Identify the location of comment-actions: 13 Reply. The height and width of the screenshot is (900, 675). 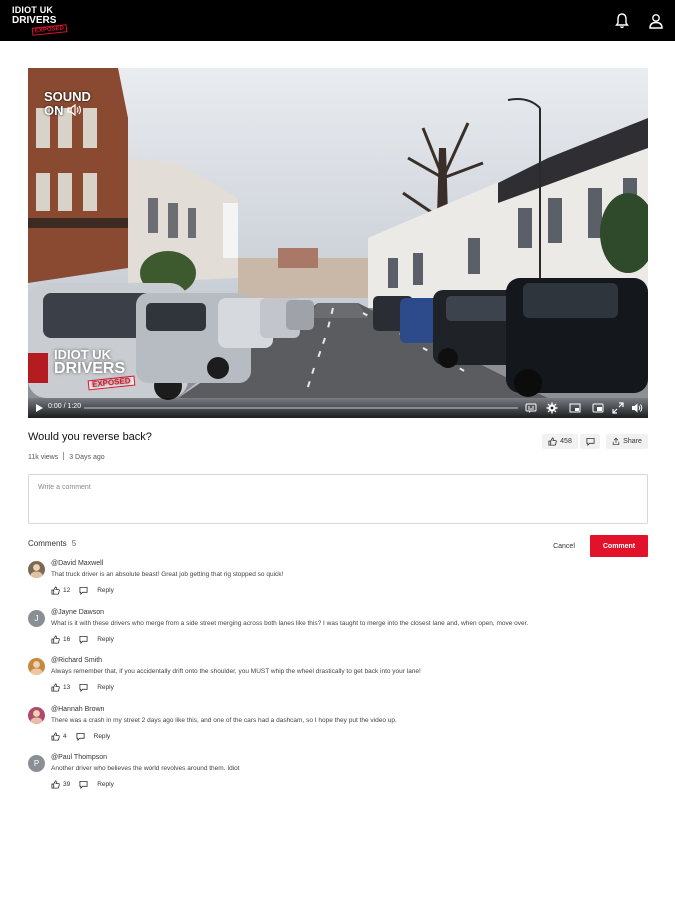
(82, 687).